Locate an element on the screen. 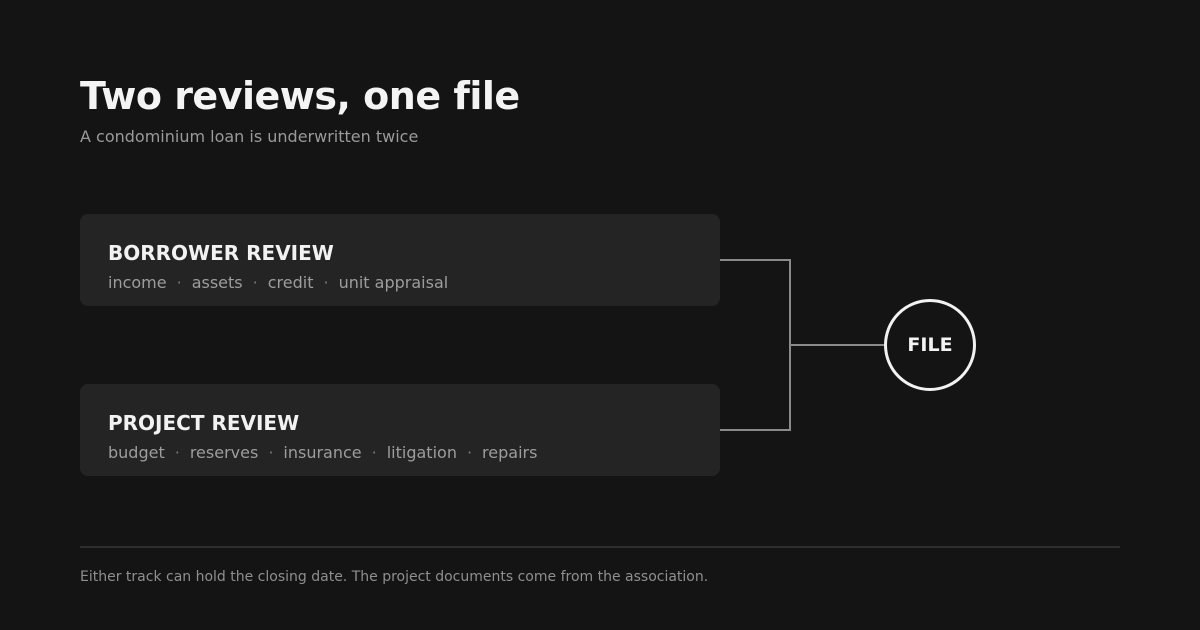 The height and width of the screenshot is (630, 1200). merge-connector is located at coordinates (802, 345).